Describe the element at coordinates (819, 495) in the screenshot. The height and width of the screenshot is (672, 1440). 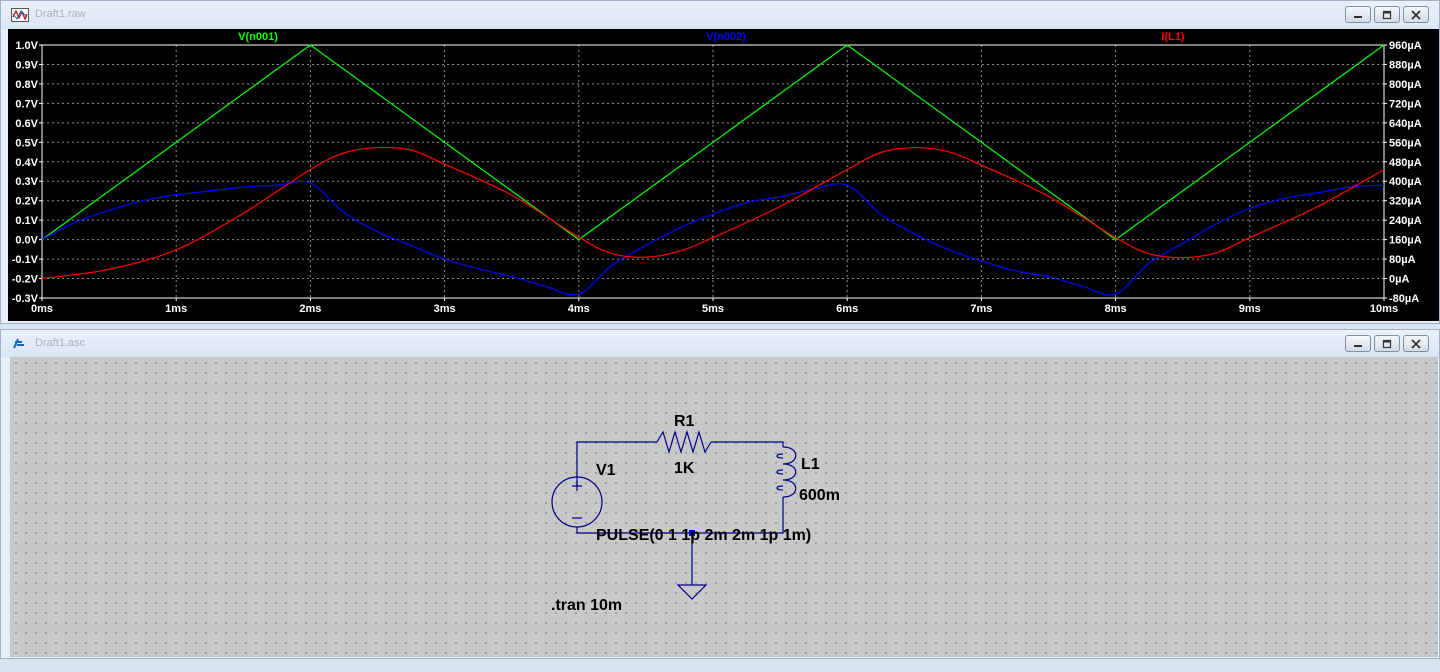
I see `l1-value-label: 600m` at that location.